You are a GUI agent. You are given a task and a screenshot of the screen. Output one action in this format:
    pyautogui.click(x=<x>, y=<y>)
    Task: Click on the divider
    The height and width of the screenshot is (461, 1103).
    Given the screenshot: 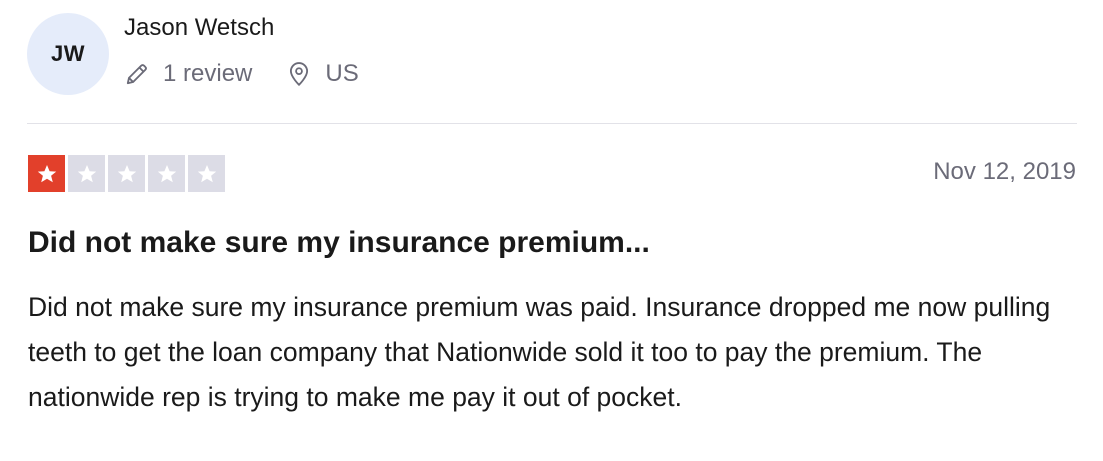 What is the action you would take?
    pyautogui.click(x=552, y=123)
    